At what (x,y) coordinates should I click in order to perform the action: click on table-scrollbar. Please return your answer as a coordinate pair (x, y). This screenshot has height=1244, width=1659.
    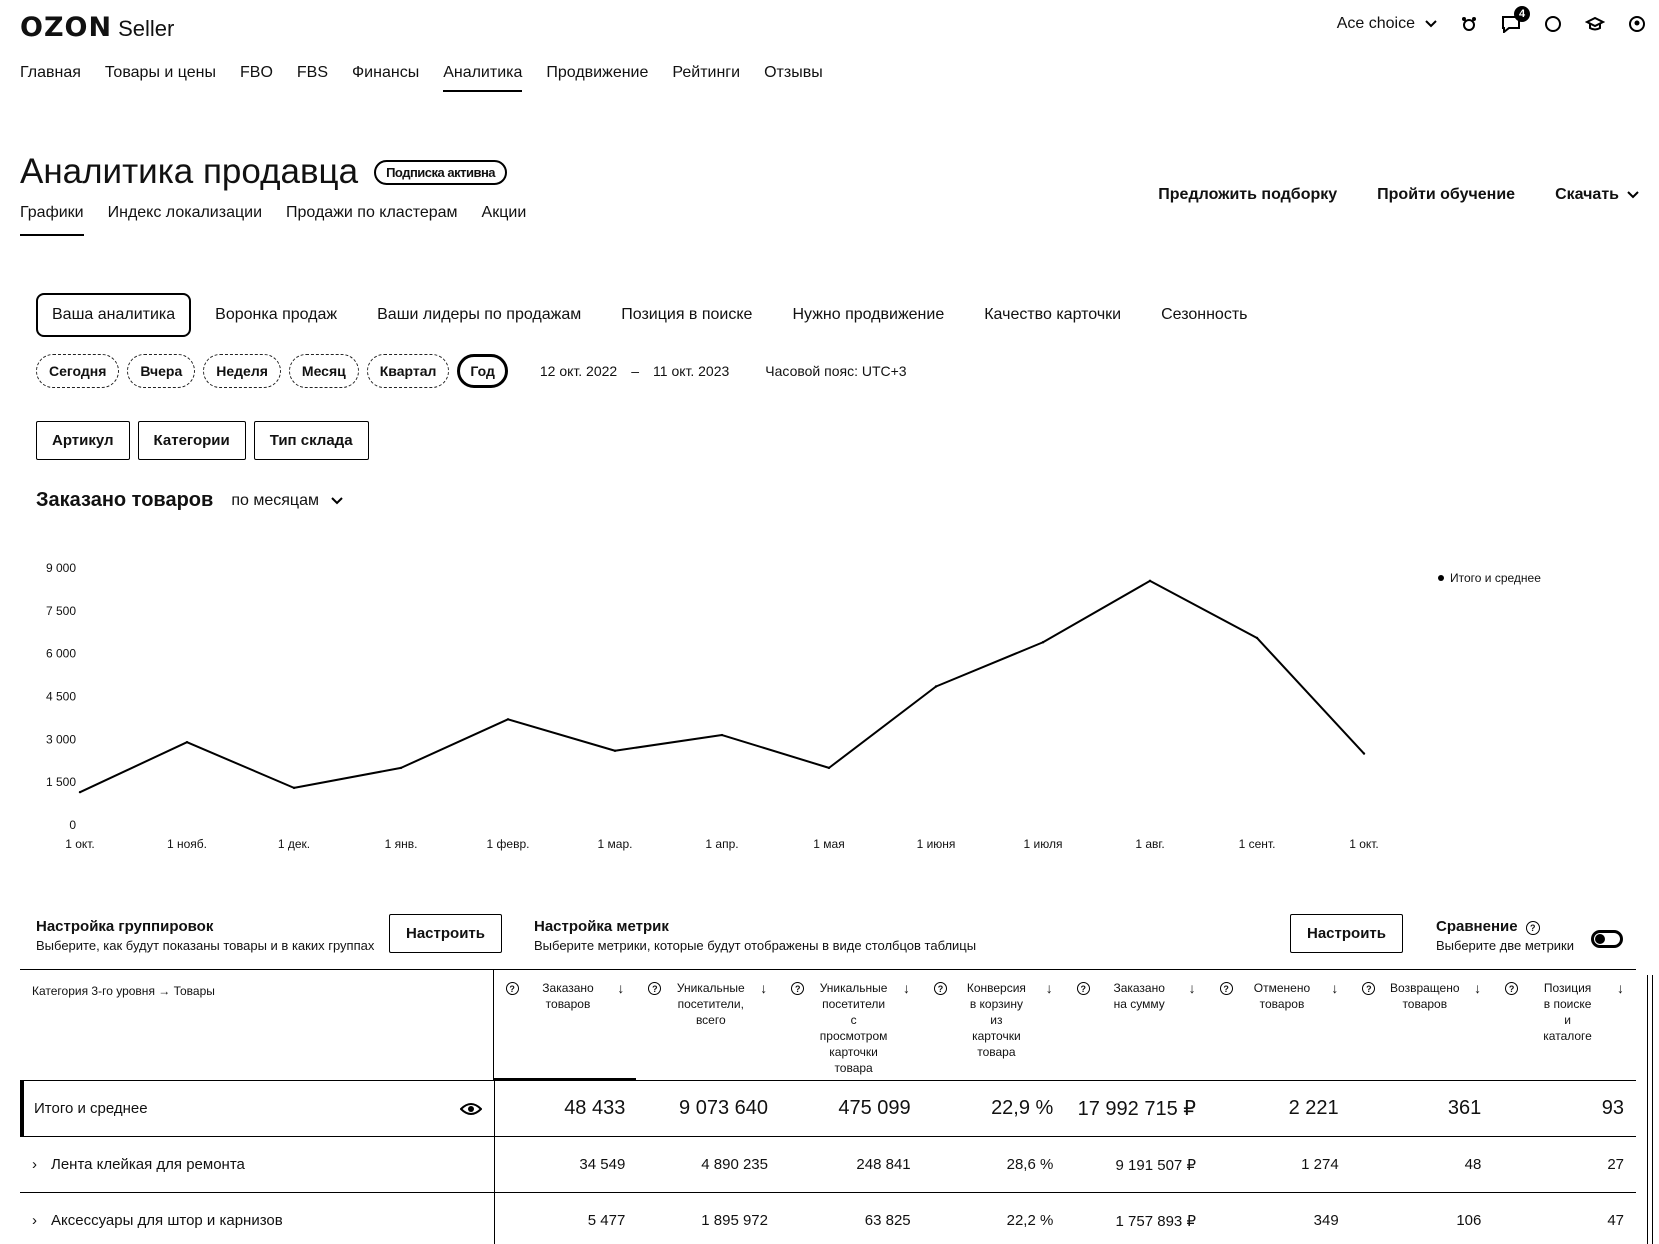
    Looking at the image, I should click on (1650, 1109).